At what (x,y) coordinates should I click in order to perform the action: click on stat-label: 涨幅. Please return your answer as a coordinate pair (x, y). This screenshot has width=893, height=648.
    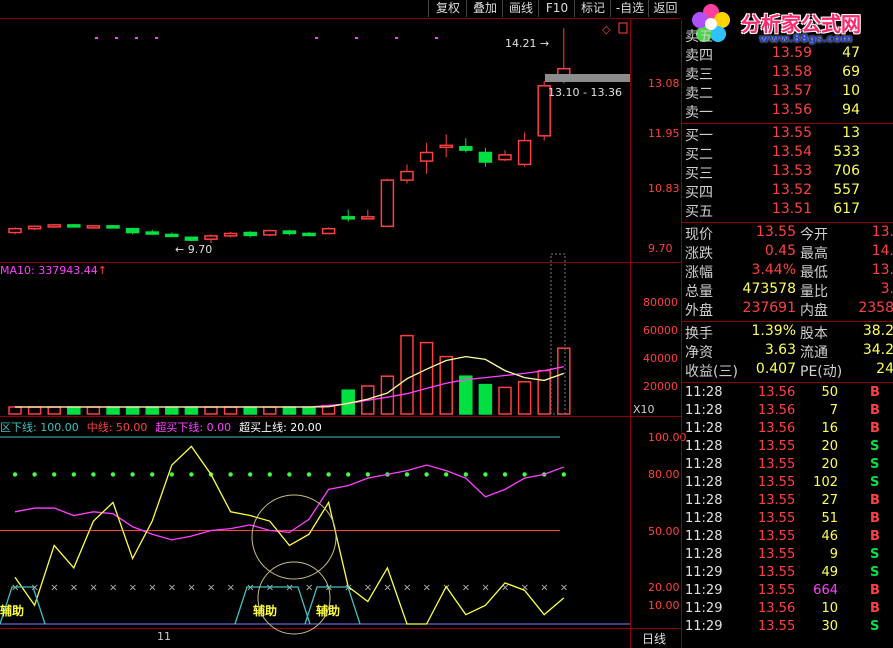
    Looking at the image, I should click on (699, 273).